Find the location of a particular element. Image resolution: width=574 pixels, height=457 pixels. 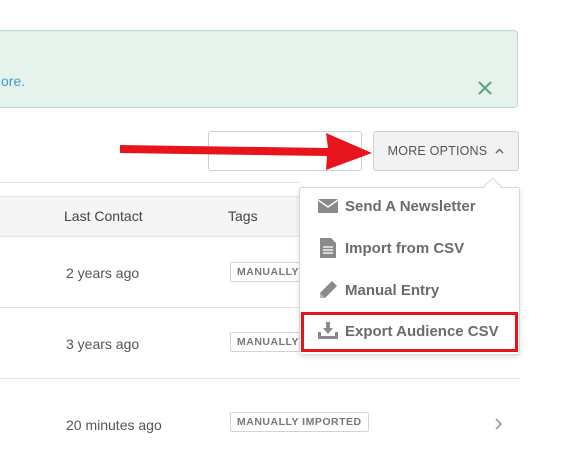

last-contact-cell: 2 years ago is located at coordinates (103, 273).